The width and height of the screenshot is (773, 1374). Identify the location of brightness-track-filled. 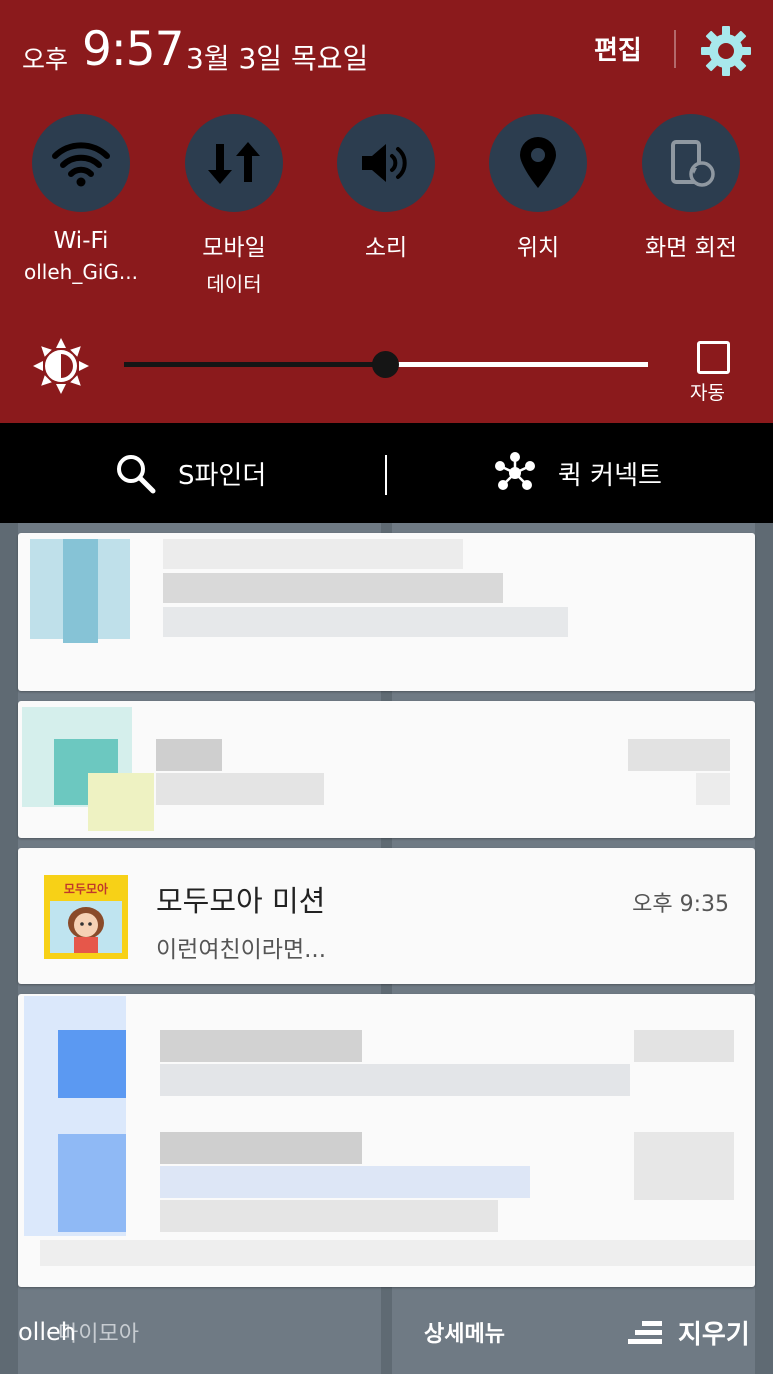
(255, 364).